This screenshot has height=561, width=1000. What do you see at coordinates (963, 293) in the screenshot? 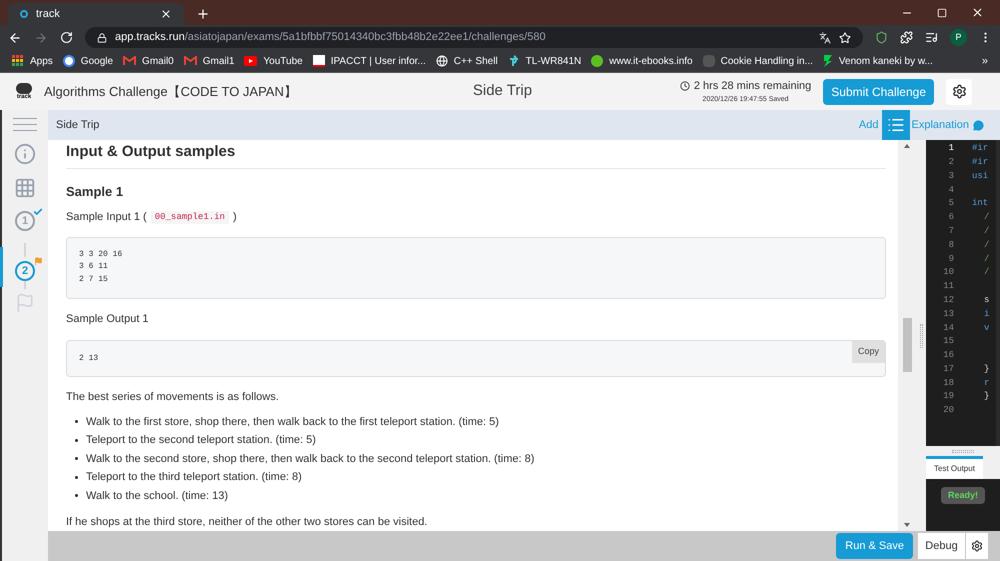
I see `code-editor: 1 #ir 2 #ir 3 usi 4 5 int 6 / 7 / 8 / 9 / 10 / 11 12 s 13 i 14 v 15 16 17 } 18 r 19 } 20` at bounding box center [963, 293].